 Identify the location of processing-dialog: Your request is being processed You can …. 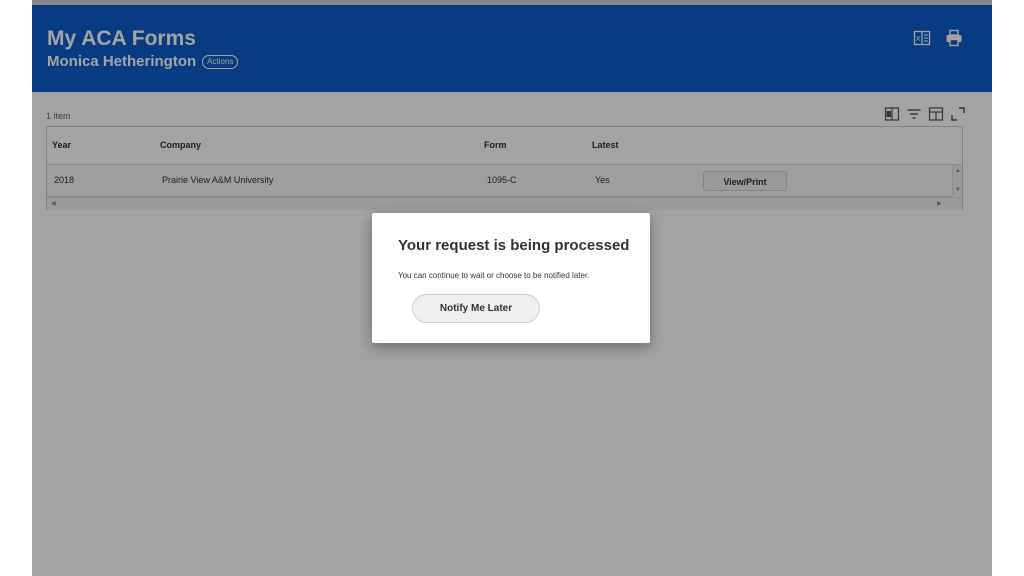
(511, 278).